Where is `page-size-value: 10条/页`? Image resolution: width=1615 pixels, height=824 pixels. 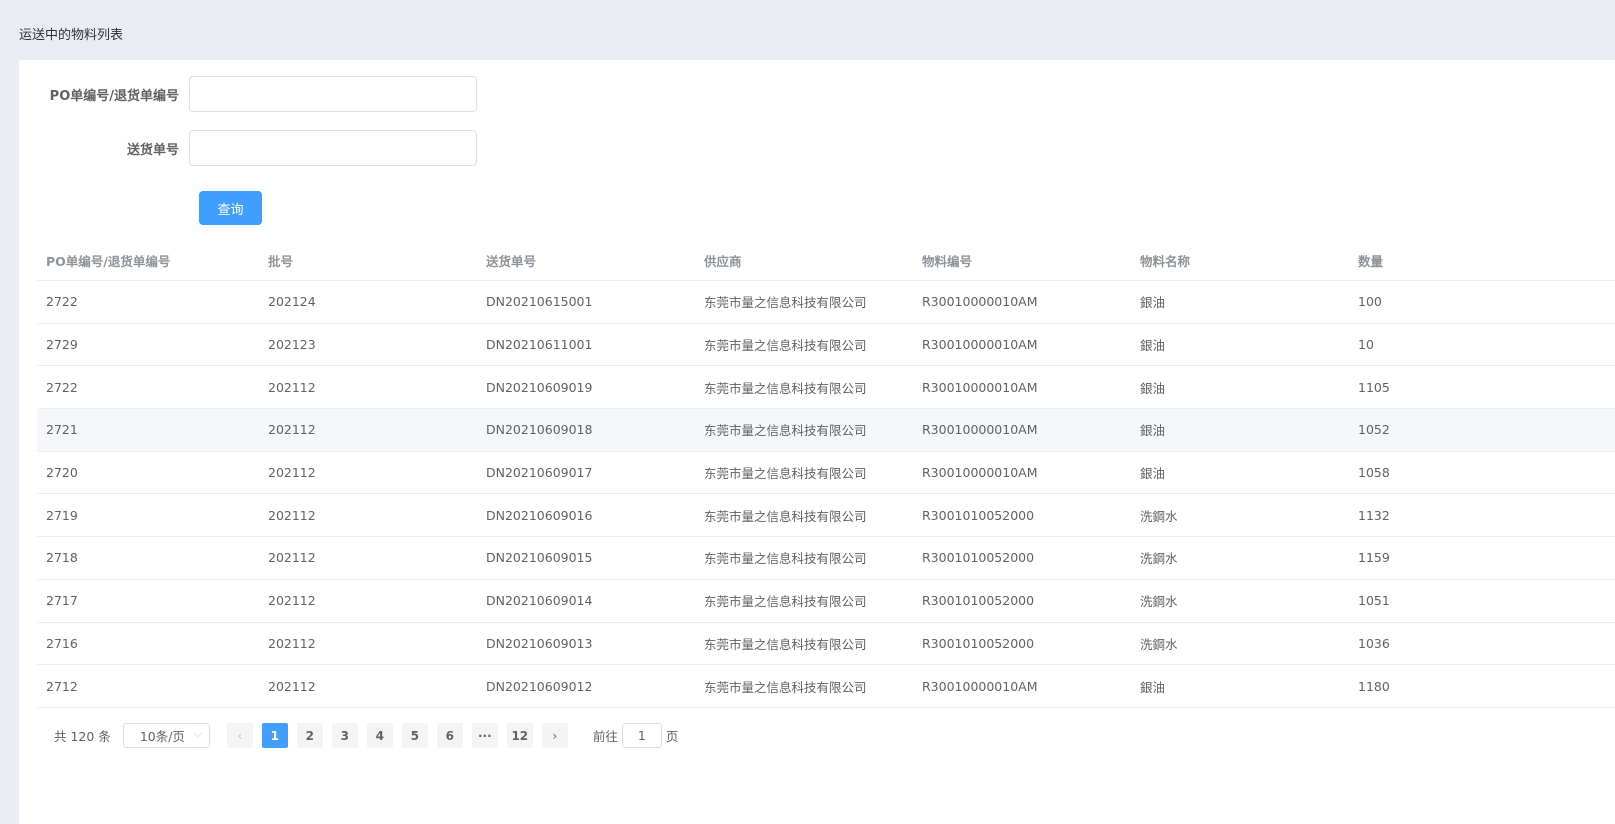
page-size-value: 10条/页 is located at coordinates (162, 736).